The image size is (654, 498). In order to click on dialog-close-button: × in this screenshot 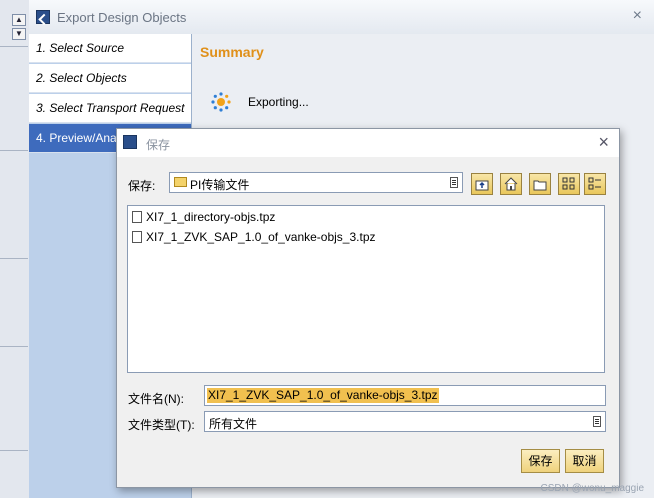, I will do `click(603, 142)`.